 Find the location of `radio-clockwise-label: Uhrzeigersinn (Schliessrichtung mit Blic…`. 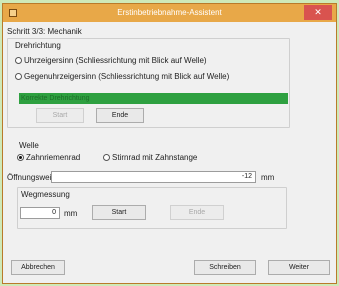

radio-clockwise-label: Uhrzeigersinn (Schliessrichtung mit Blic… is located at coordinates (115, 60).